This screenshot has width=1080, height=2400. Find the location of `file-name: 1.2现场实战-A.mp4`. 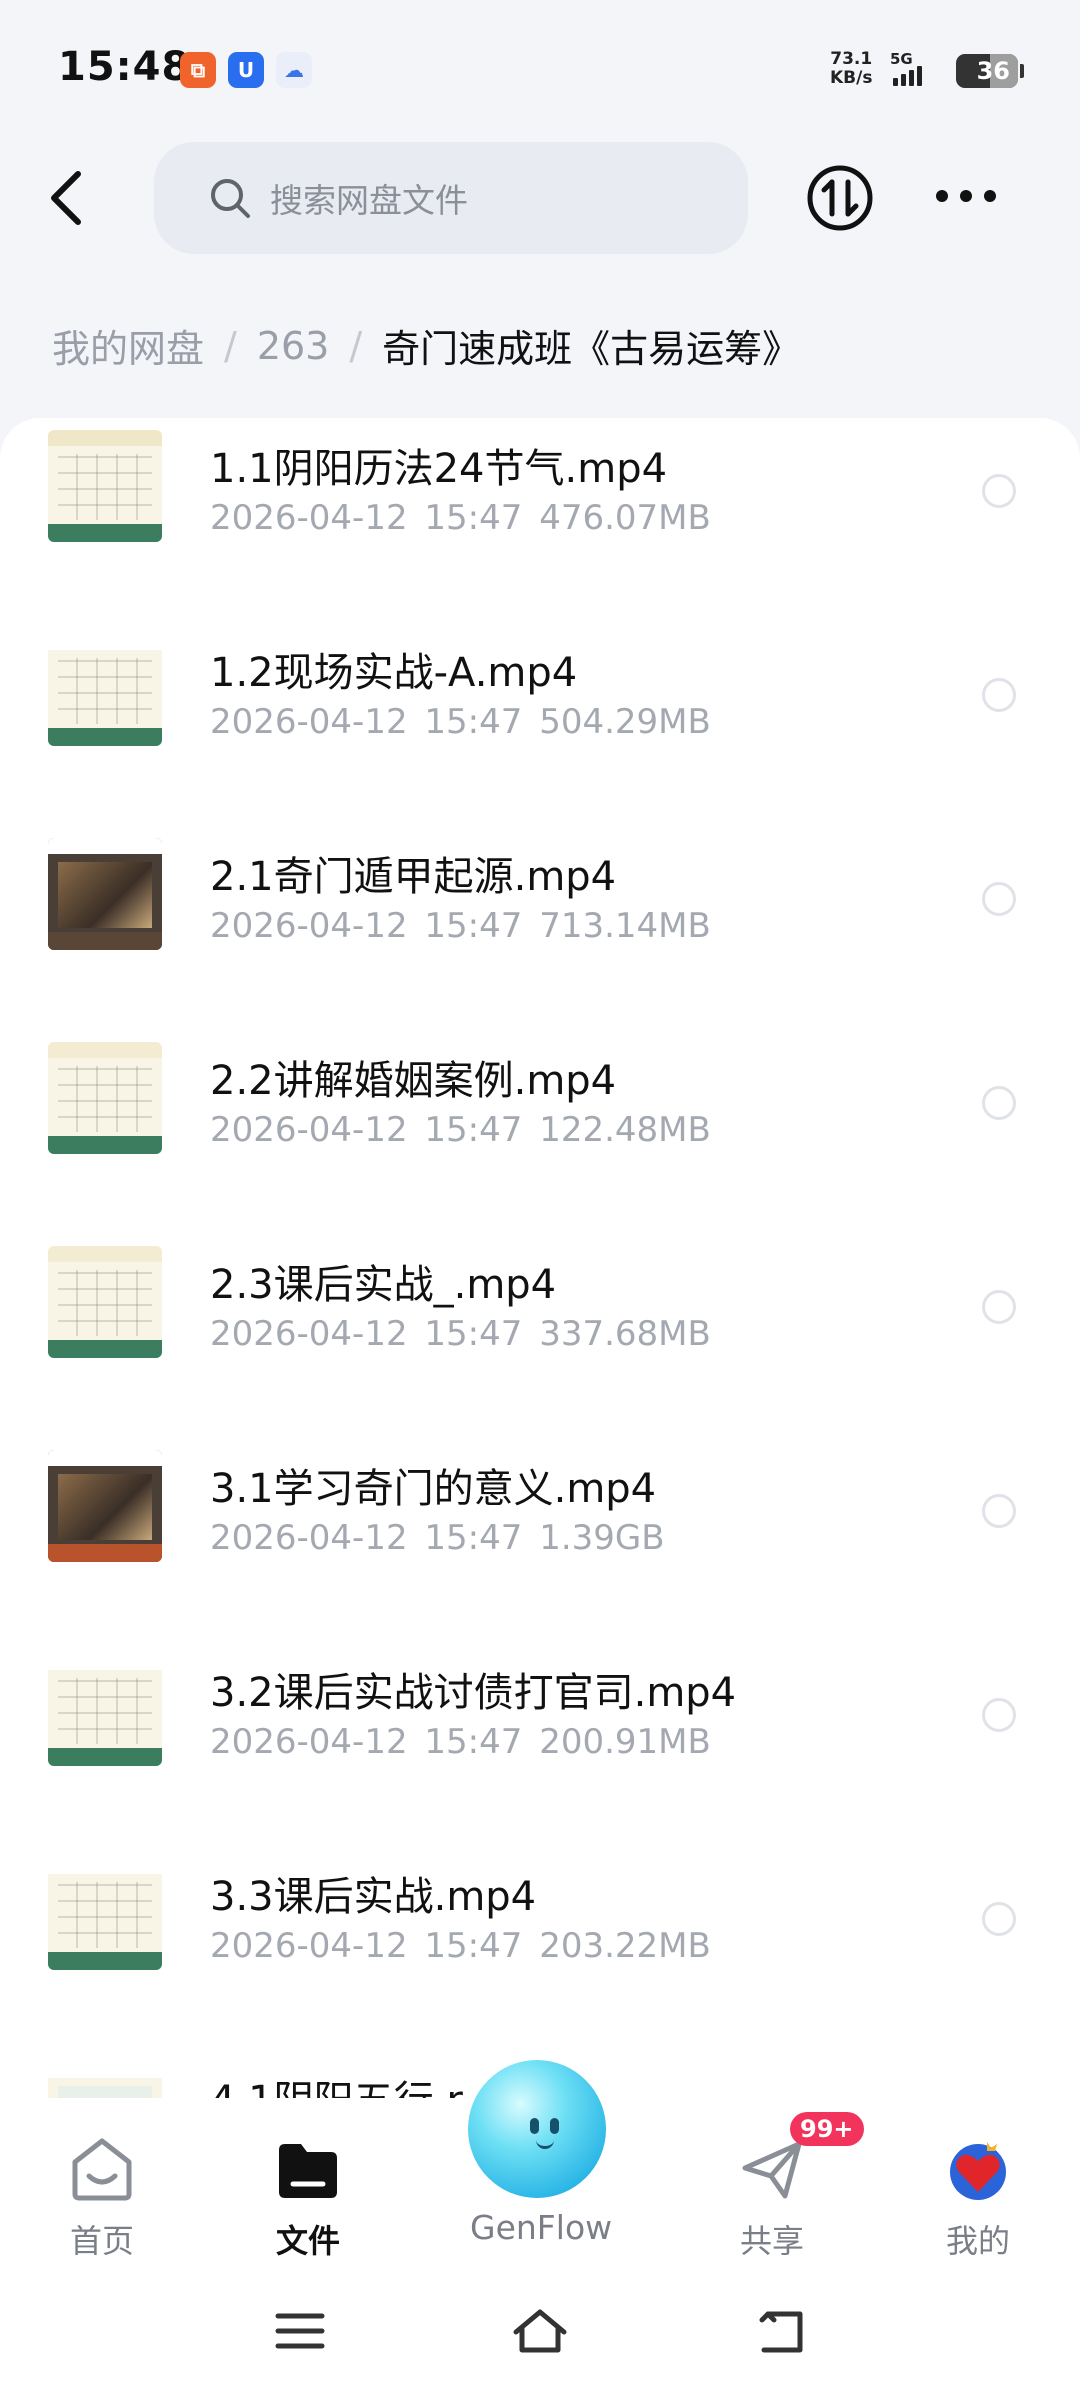

file-name: 1.2现场实战-A.mp4 is located at coordinates (394, 673).